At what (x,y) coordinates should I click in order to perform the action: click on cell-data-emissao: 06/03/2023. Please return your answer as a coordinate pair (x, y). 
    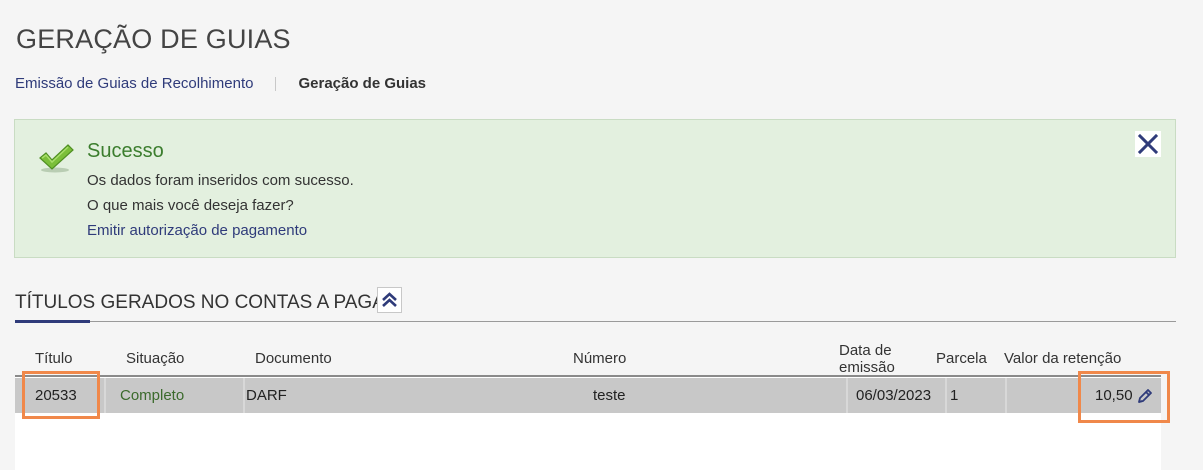
    Looking at the image, I should click on (894, 395).